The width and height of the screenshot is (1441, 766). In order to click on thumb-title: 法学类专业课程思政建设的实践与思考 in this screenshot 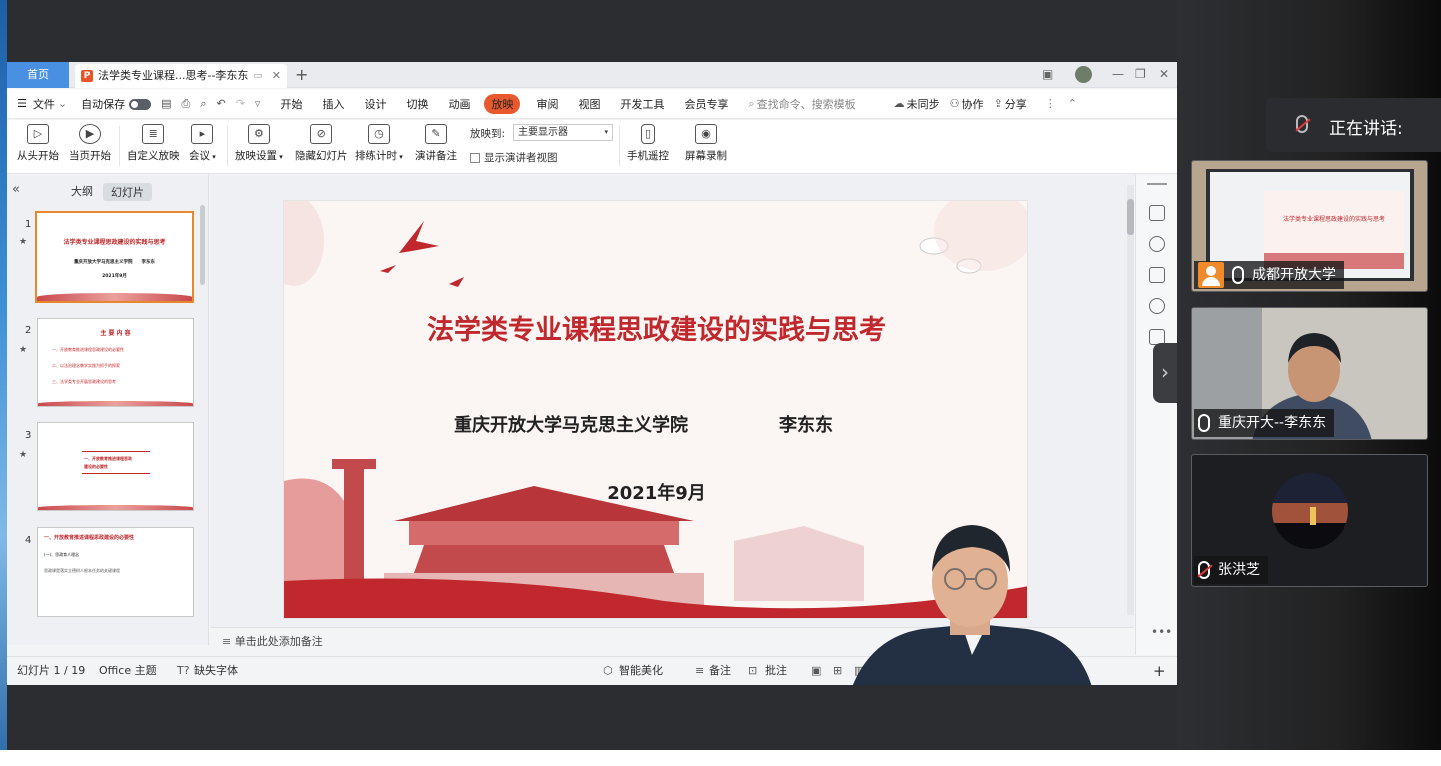, I will do `click(114, 242)`.